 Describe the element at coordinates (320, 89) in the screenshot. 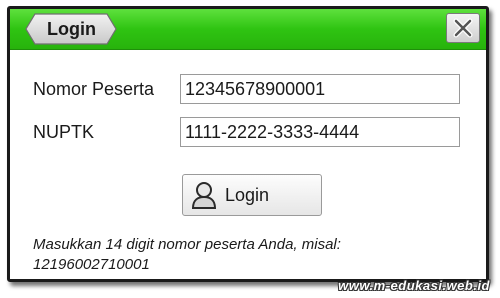

I see `nomor-peserta-input` at that location.